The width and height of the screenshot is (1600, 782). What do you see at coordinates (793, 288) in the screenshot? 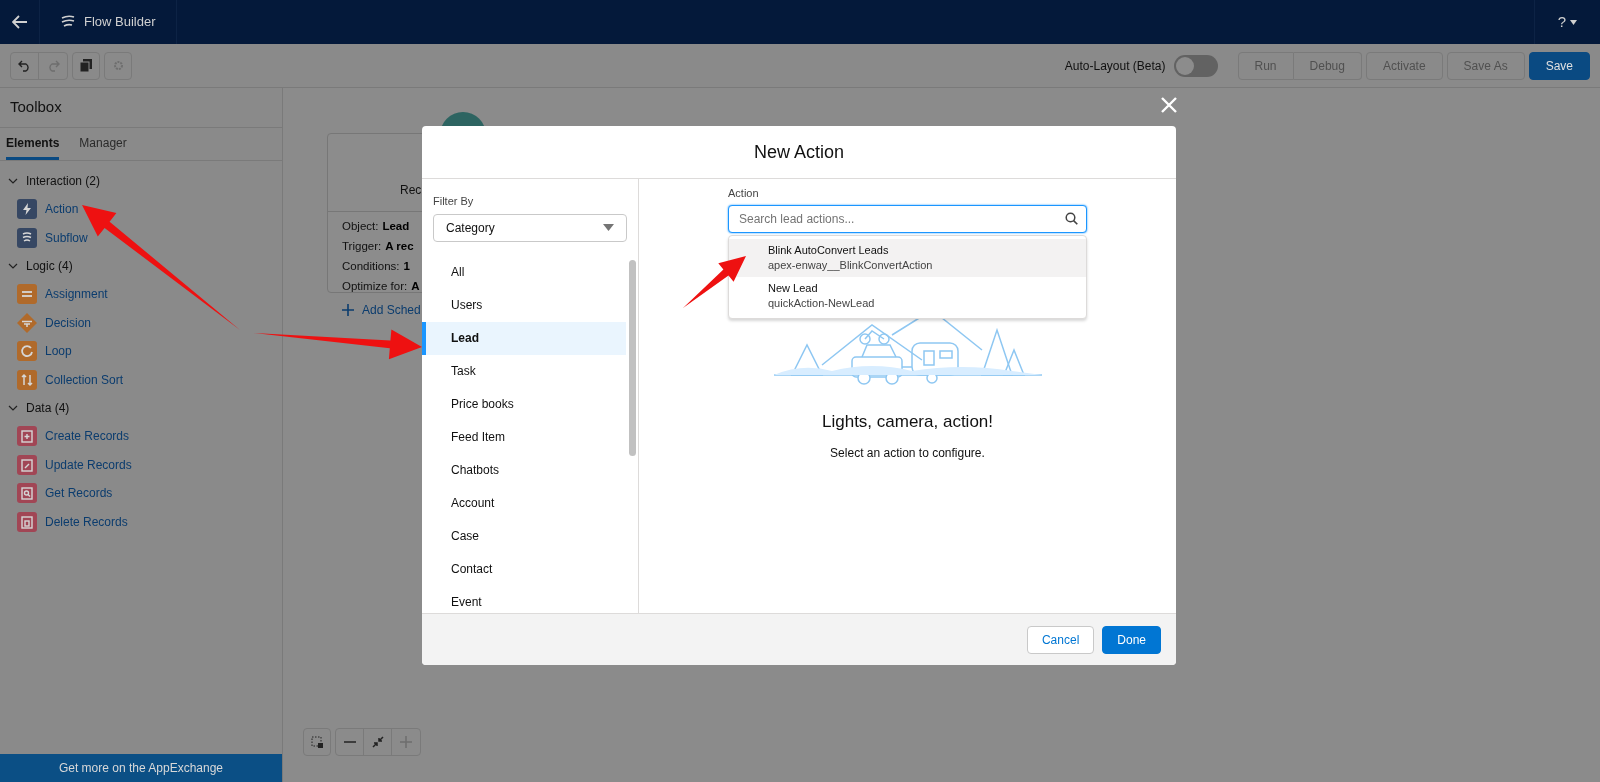
I see `result-name: New Lead` at bounding box center [793, 288].